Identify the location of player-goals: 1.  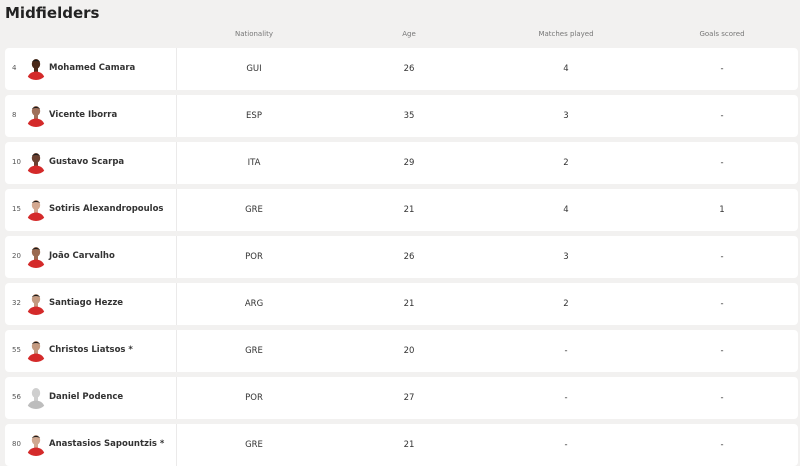
(722, 210).